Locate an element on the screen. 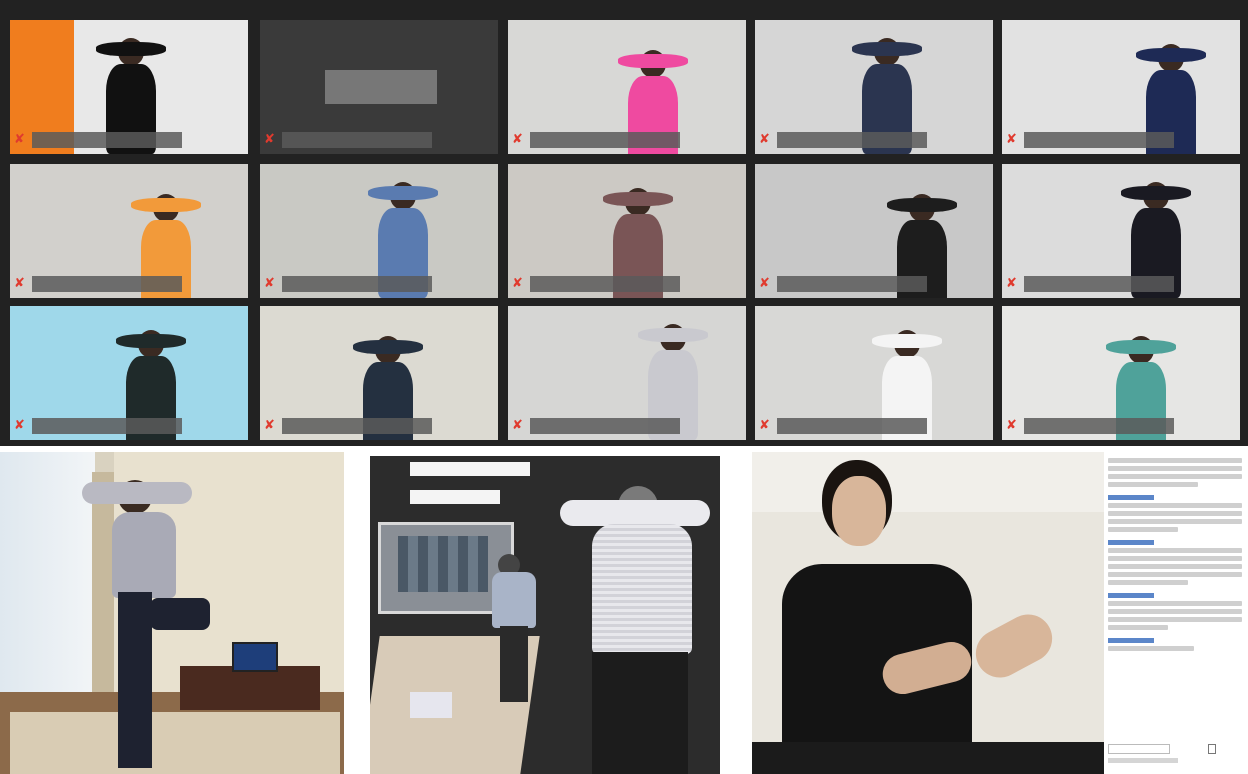 The width and height of the screenshot is (1248, 774). home-exercise-photo is located at coordinates (172, 613).